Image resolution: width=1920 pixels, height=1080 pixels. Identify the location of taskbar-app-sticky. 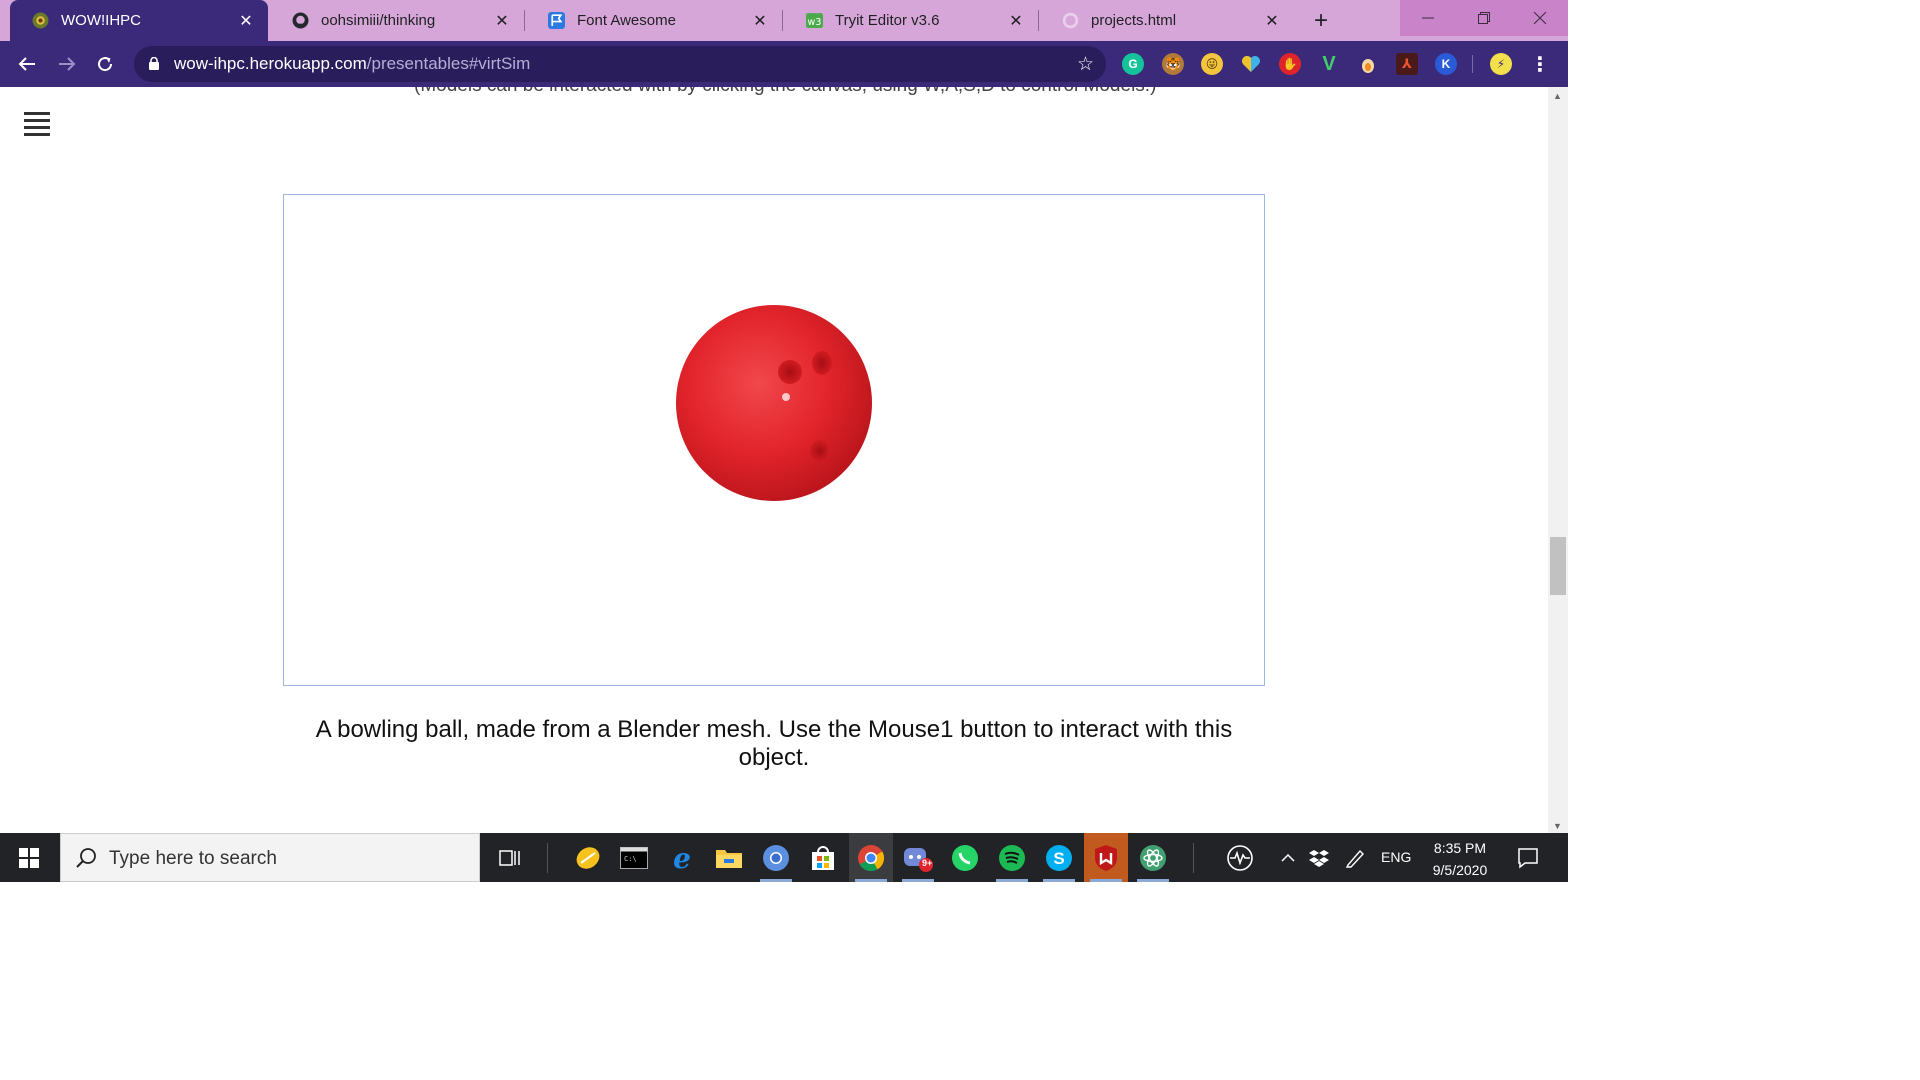
(588, 857).